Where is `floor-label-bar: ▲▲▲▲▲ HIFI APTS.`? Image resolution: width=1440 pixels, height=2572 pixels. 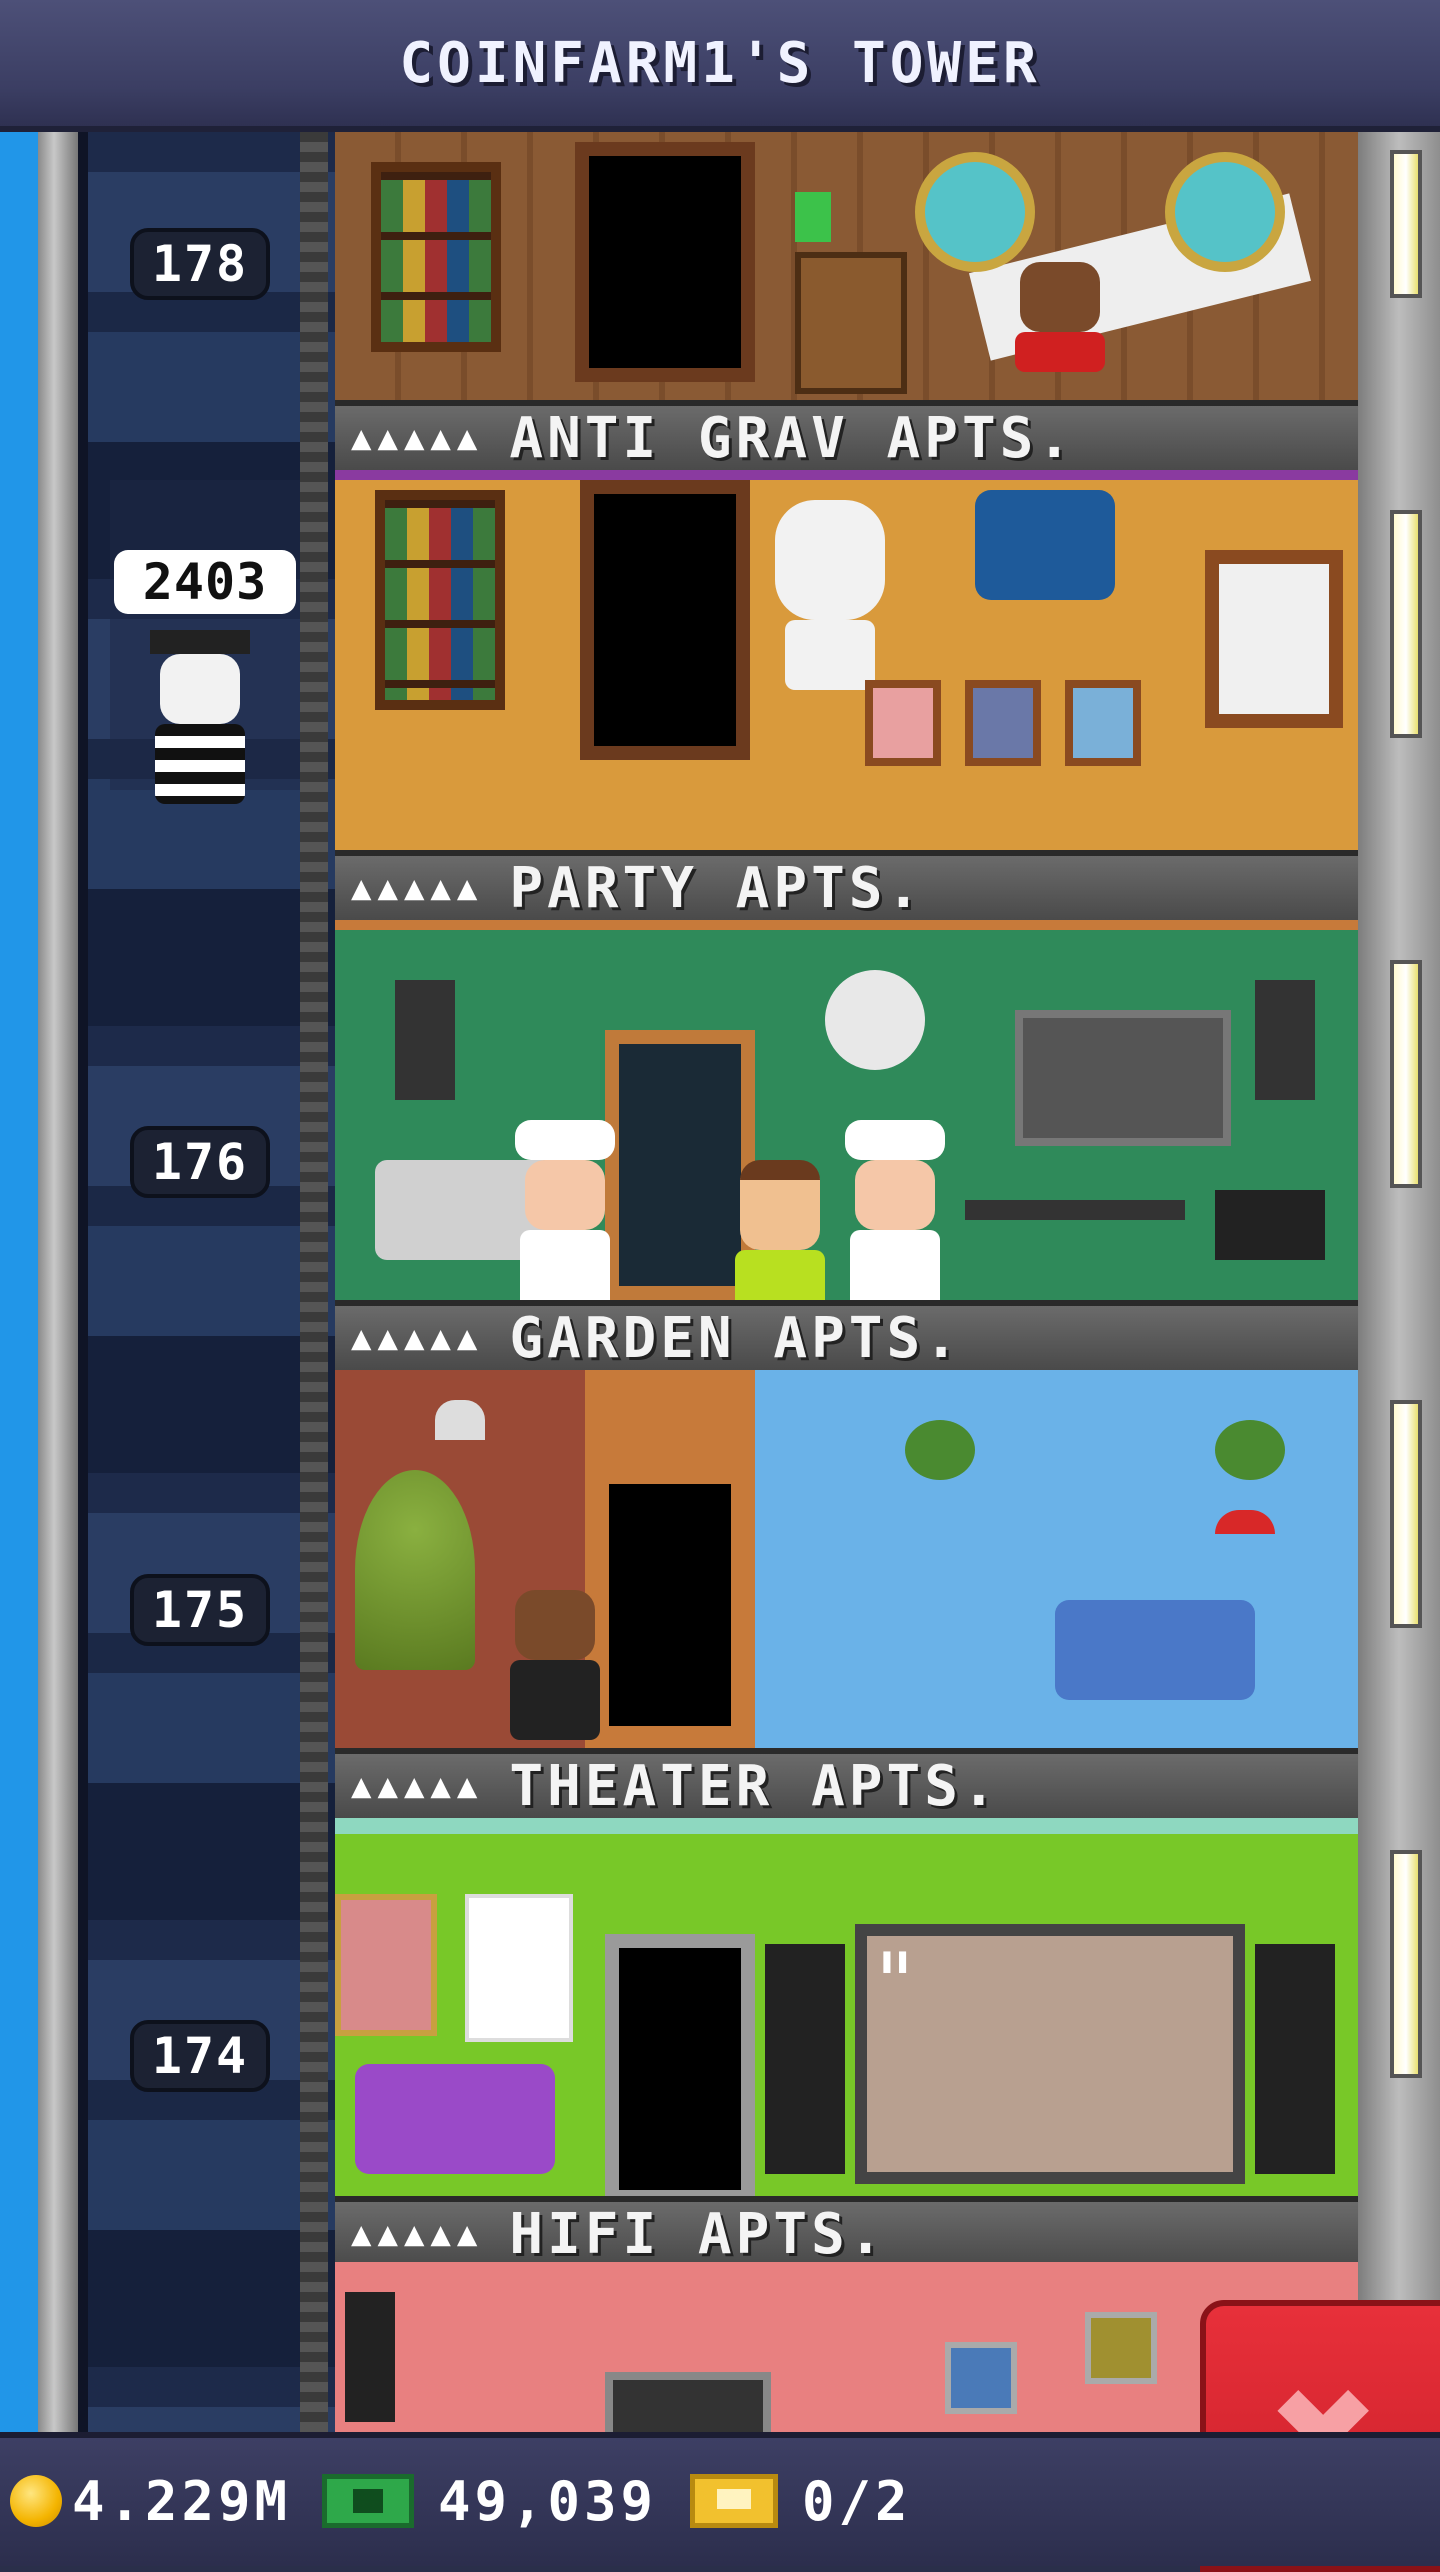
floor-label-bar: ▲▲▲▲▲ HIFI APTS. is located at coordinates (846, 2231).